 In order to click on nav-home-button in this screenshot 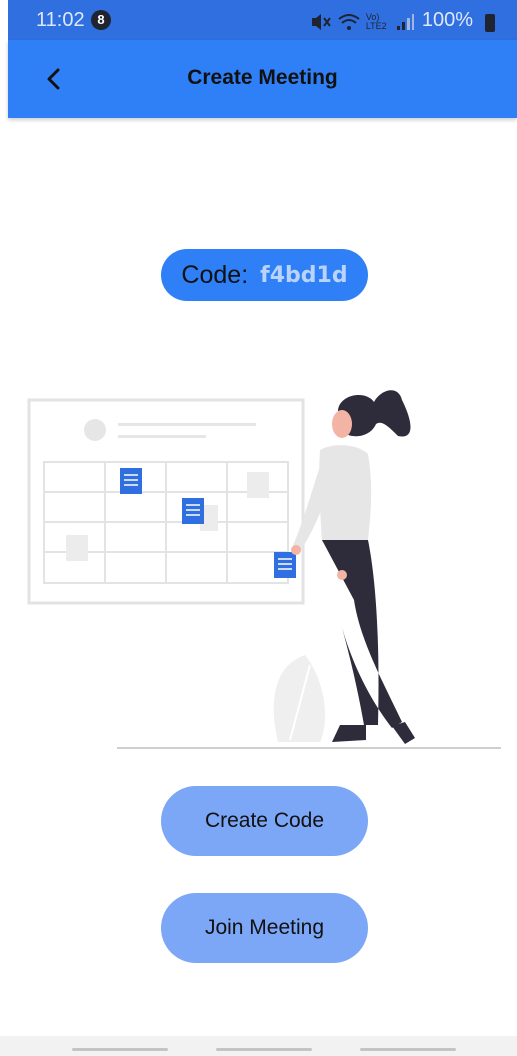, I will do `click(264, 1049)`.